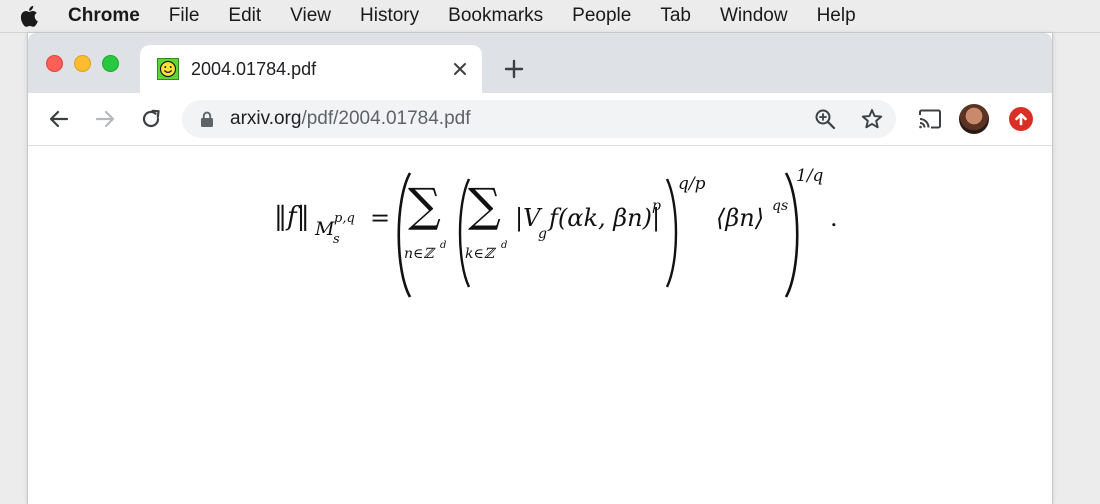 This screenshot has height=504, width=1100. I want to click on outer-right-paren, so click(791, 235).